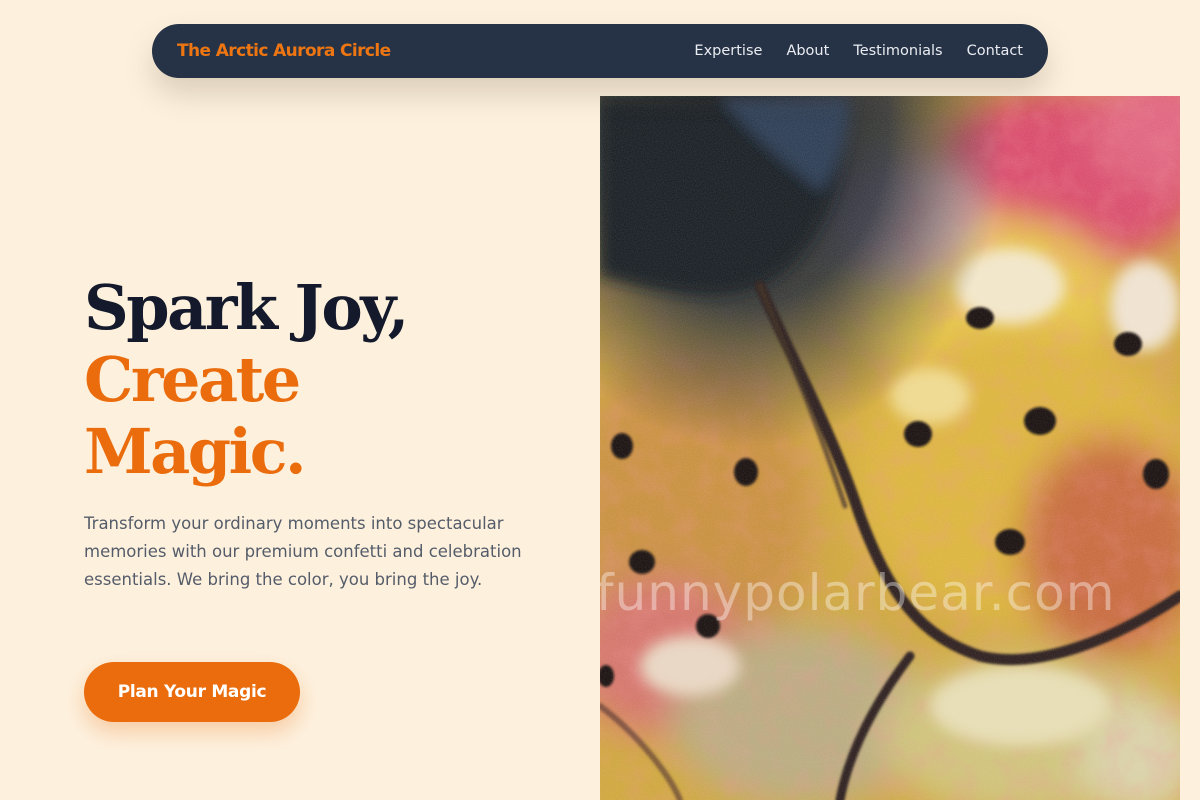  Describe the element at coordinates (807, 51) in the screenshot. I see `nav-link-about: About` at that location.